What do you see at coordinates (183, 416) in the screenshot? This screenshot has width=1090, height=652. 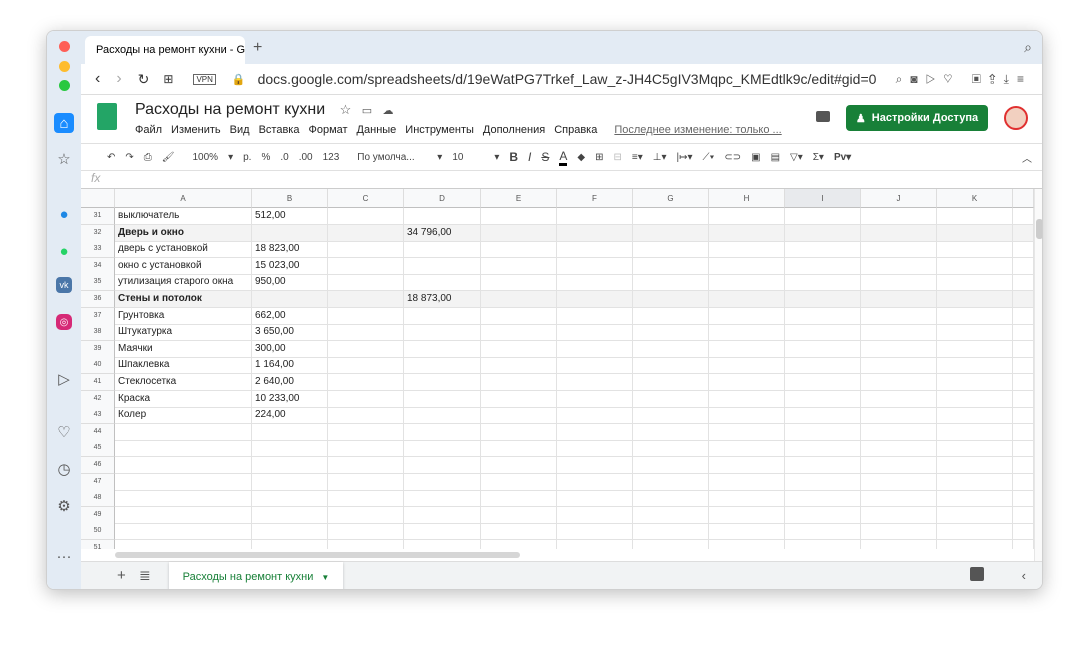 I see `cell: Колер` at bounding box center [183, 416].